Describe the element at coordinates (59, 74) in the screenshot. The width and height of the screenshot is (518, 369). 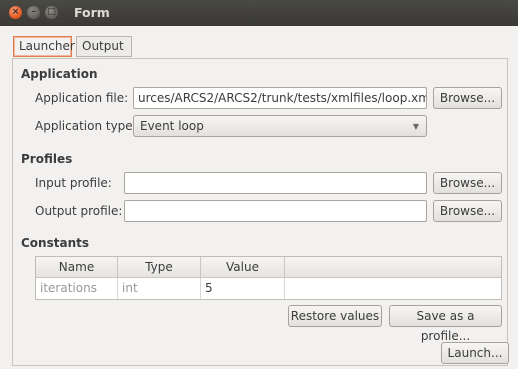
I see `application-heading: Application` at that location.